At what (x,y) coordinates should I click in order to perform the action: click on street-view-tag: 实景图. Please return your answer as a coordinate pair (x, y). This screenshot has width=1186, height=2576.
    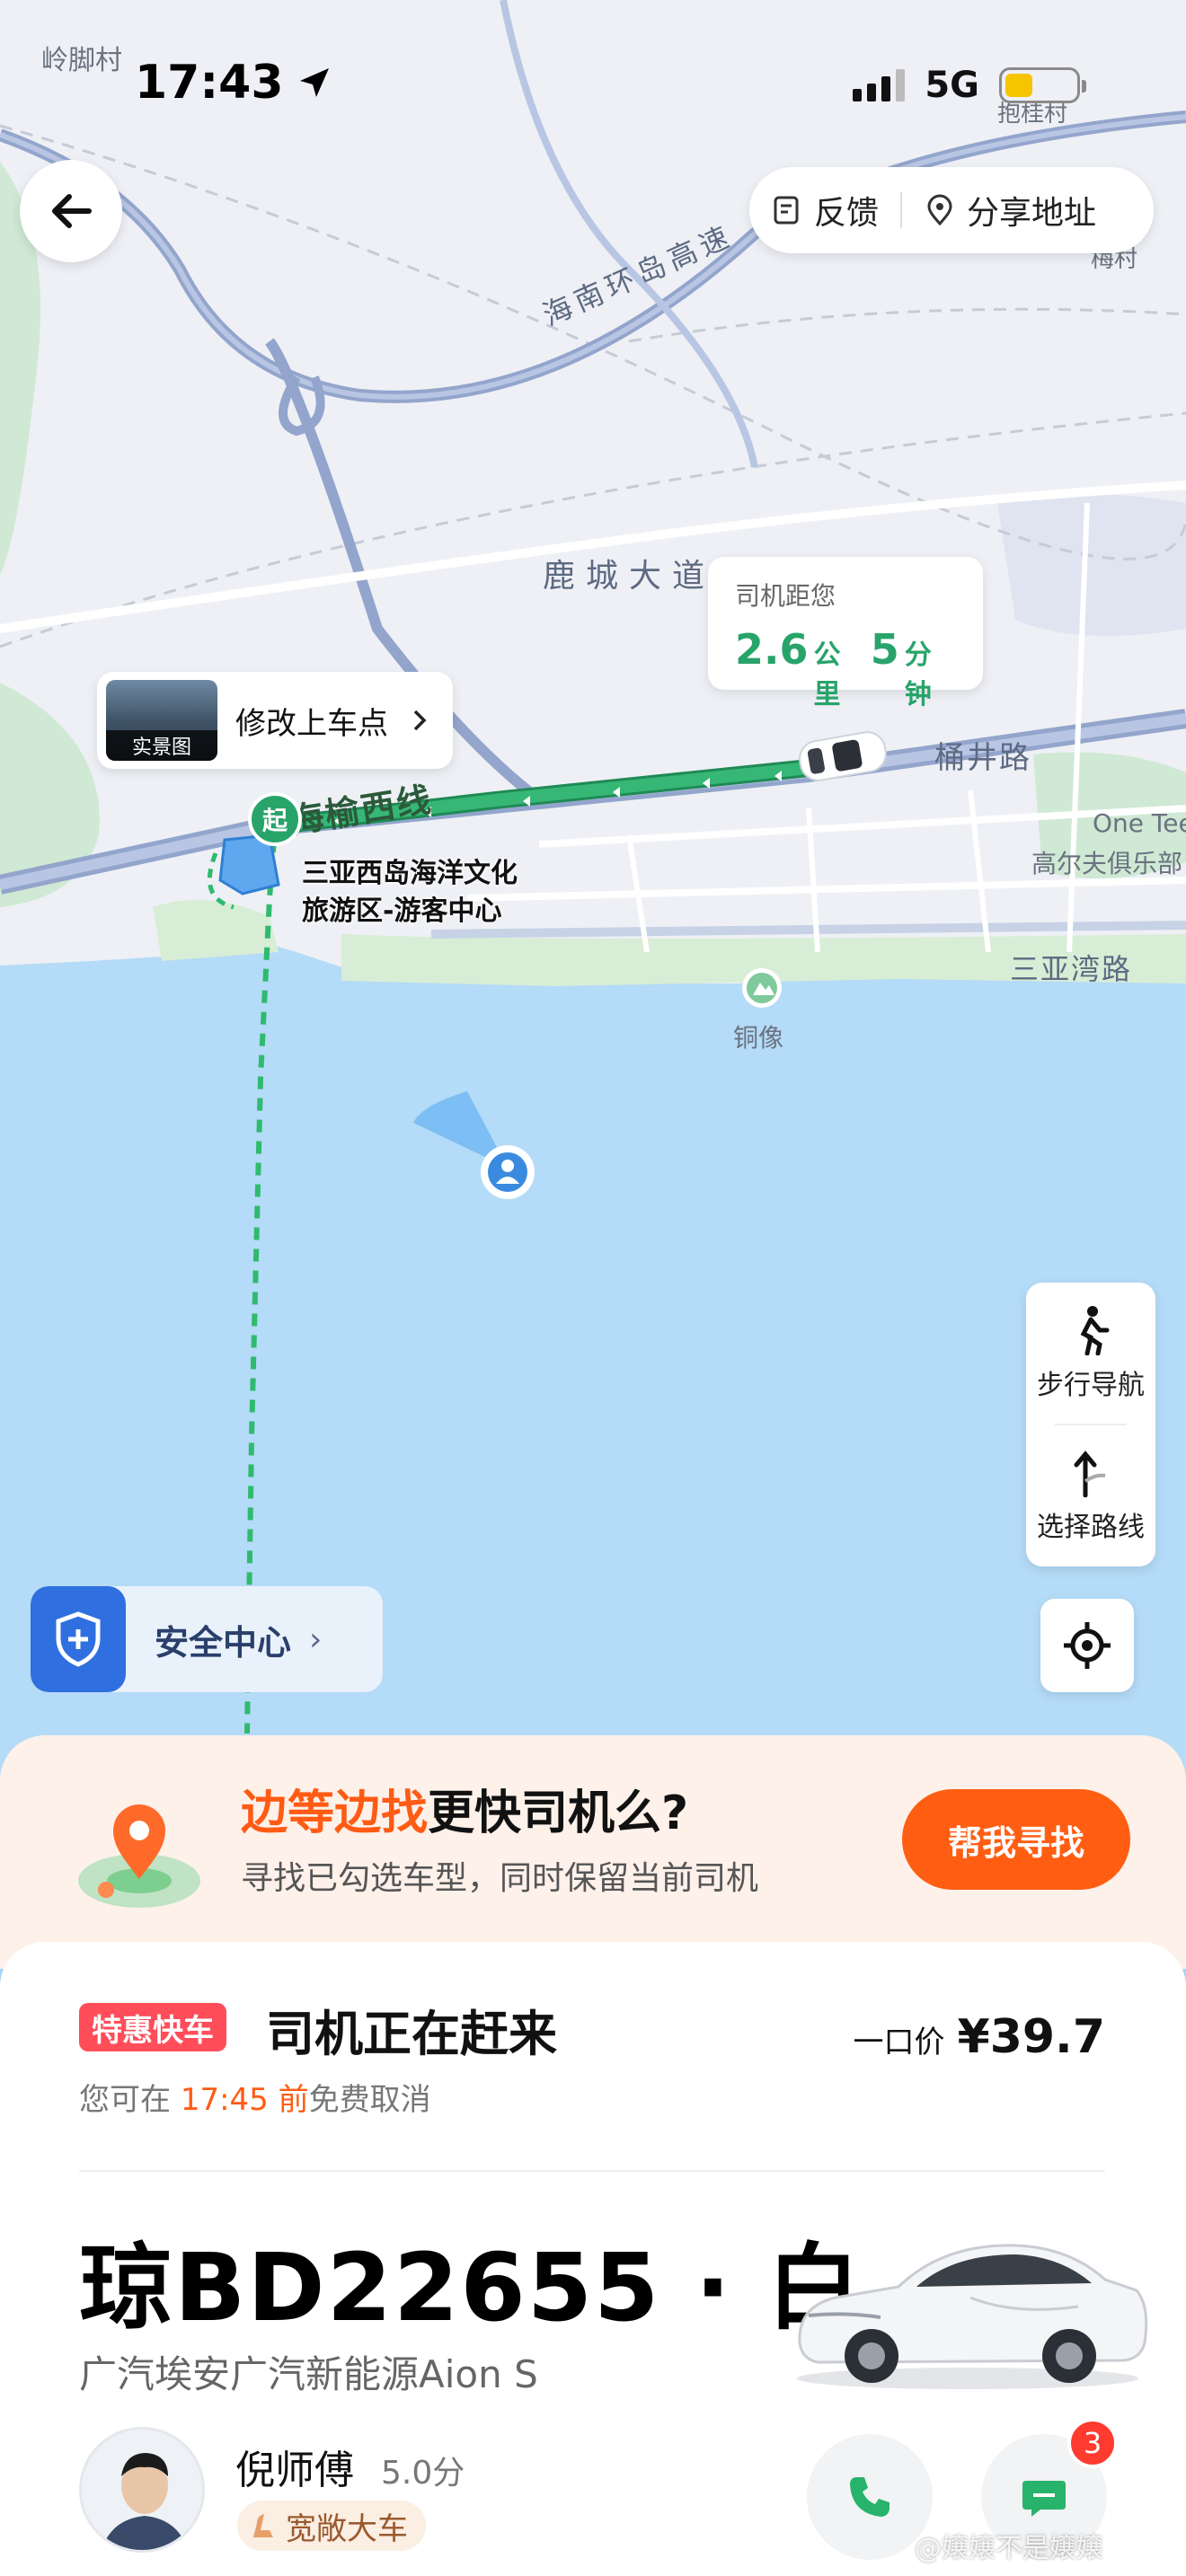
    Looking at the image, I should click on (161, 745).